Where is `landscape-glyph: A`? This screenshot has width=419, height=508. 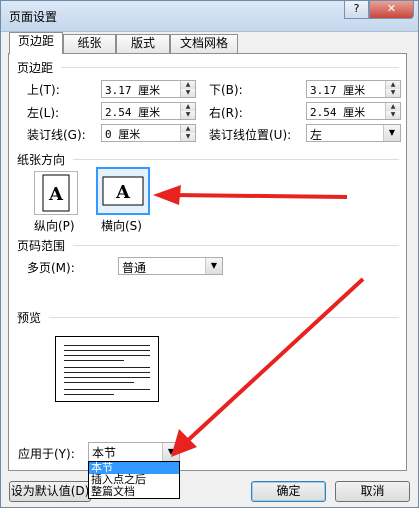 landscape-glyph: A is located at coordinates (123, 192).